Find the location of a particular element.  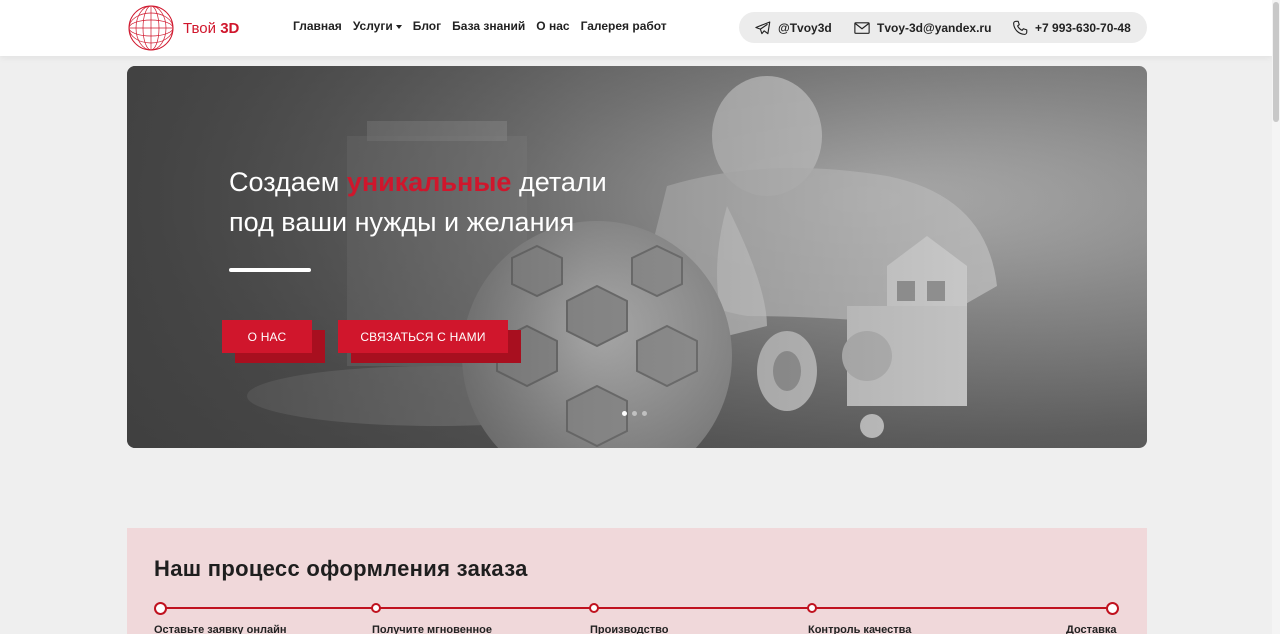

nav-item-gallery: Галерея работ is located at coordinates (624, 26).